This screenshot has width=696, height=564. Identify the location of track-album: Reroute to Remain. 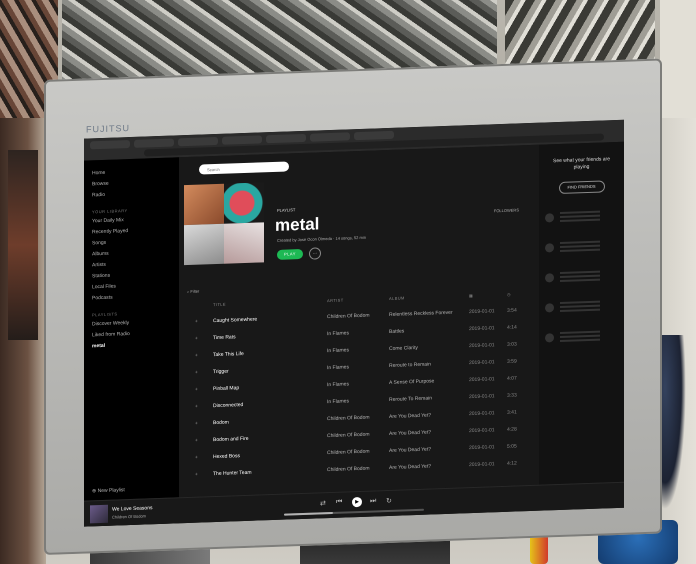
(410, 365).